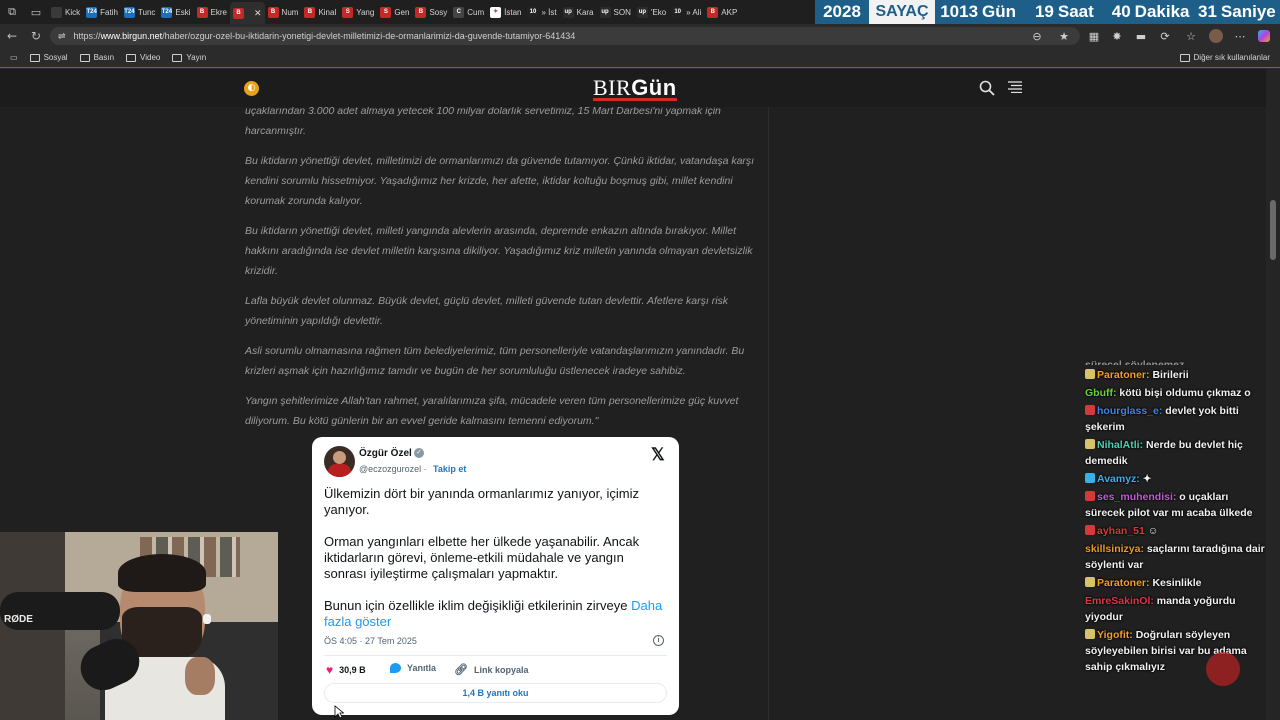  Describe the element at coordinates (358, 12) in the screenshot. I see `browser-tab: S Yang` at that location.